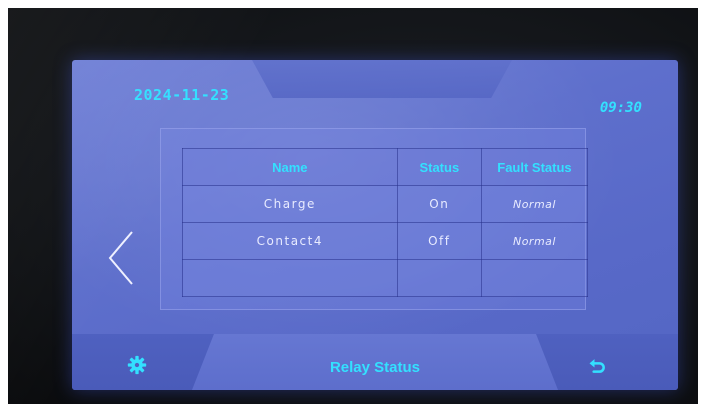 The height and width of the screenshot is (409, 704). I want to click on relay-name-cell: Charge, so click(290, 204).